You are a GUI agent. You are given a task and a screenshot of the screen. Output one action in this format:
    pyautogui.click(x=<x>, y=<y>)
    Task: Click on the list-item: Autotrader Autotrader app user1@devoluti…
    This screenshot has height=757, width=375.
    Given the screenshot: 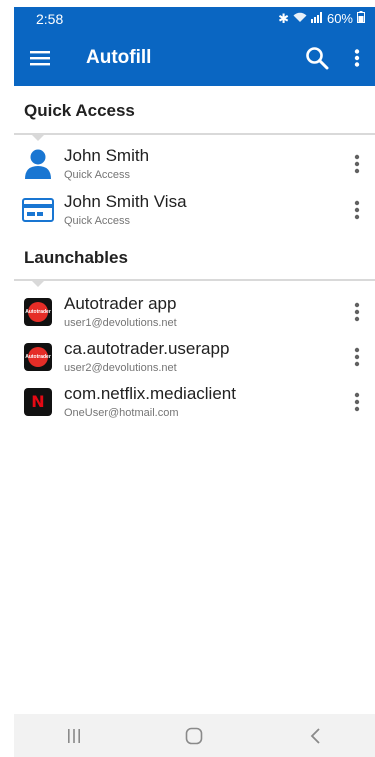 What is the action you would take?
    pyautogui.click(x=194, y=311)
    